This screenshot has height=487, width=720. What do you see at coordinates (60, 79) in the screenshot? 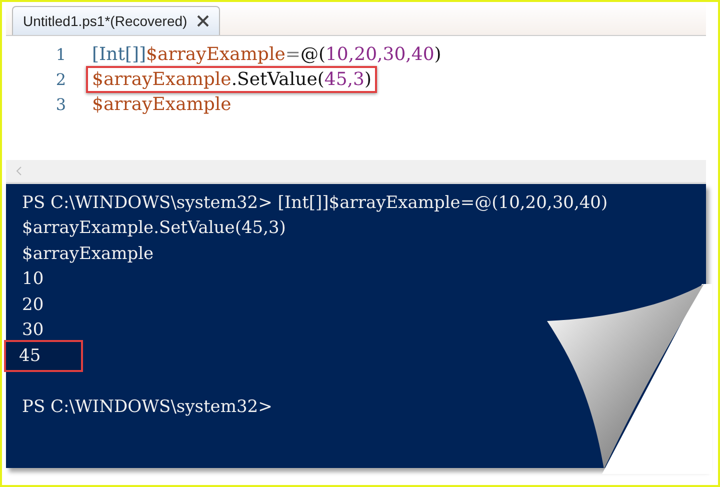
I see `line-number: 2` at bounding box center [60, 79].